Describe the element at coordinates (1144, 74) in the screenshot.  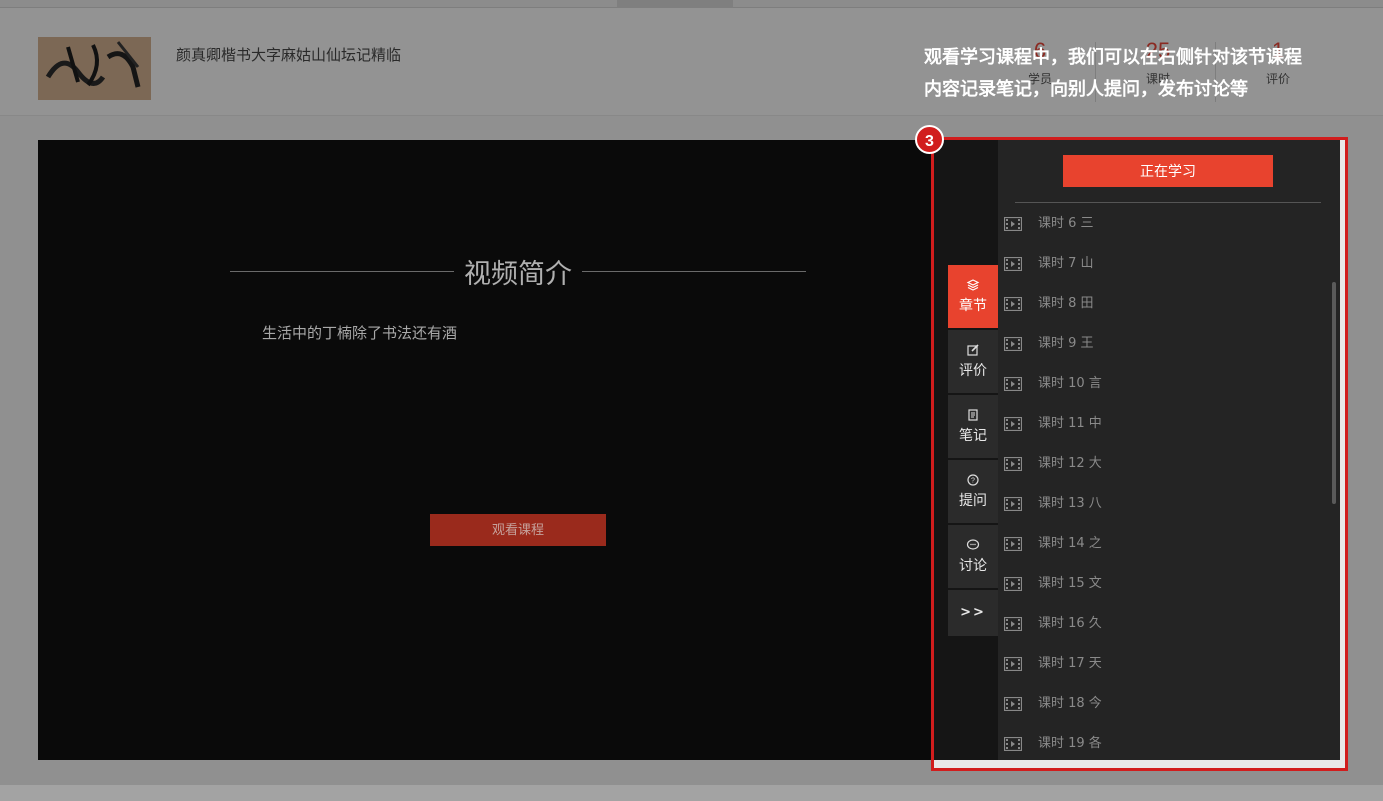
I see `annotation-text: 观看学习课程中，我们可以在右侧针对该节课程 内容记录笔记，向别人提问，发布讨论等` at that location.